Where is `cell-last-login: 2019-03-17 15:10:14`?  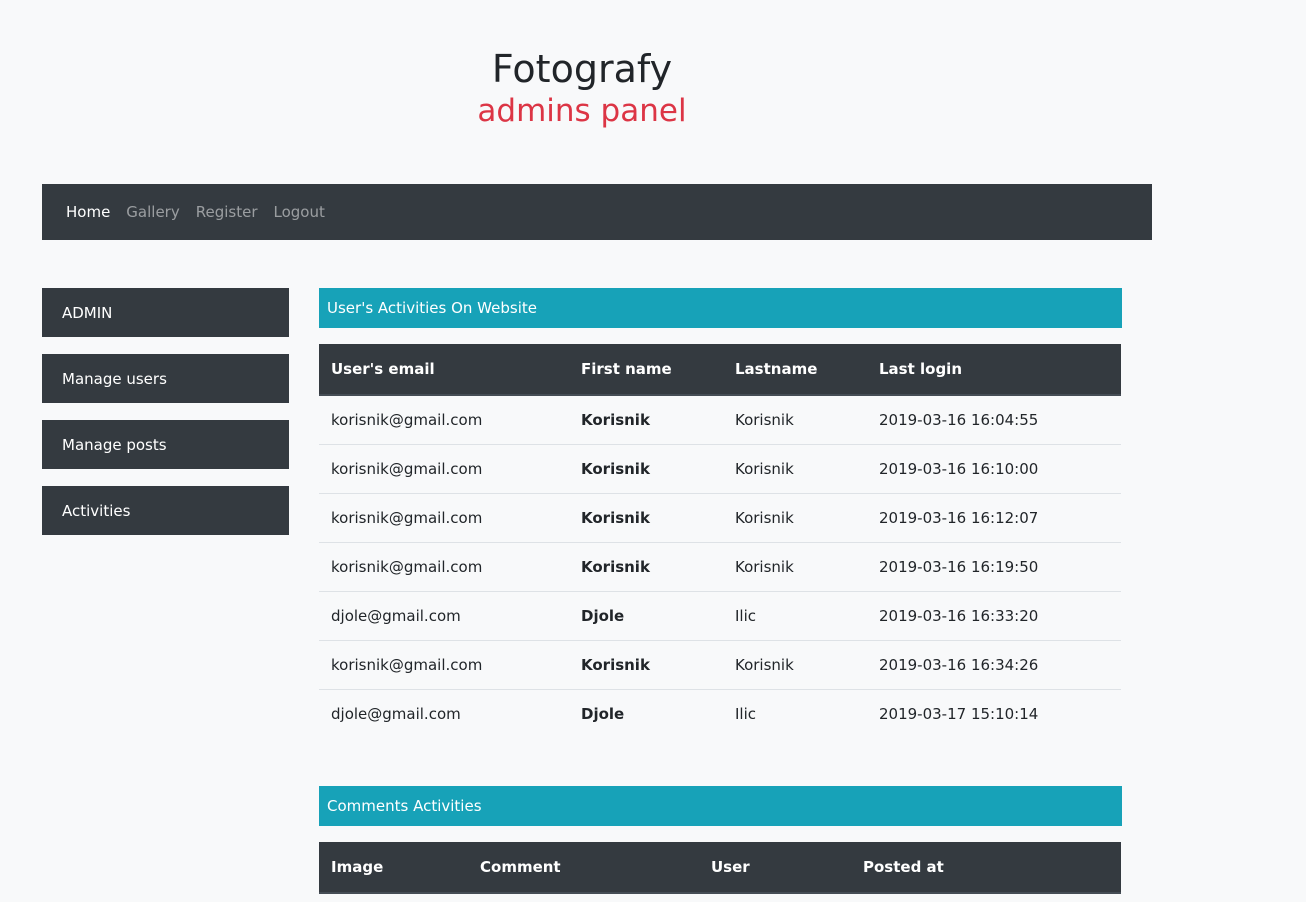
cell-last-login: 2019-03-17 15:10:14 is located at coordinates (994, 713).